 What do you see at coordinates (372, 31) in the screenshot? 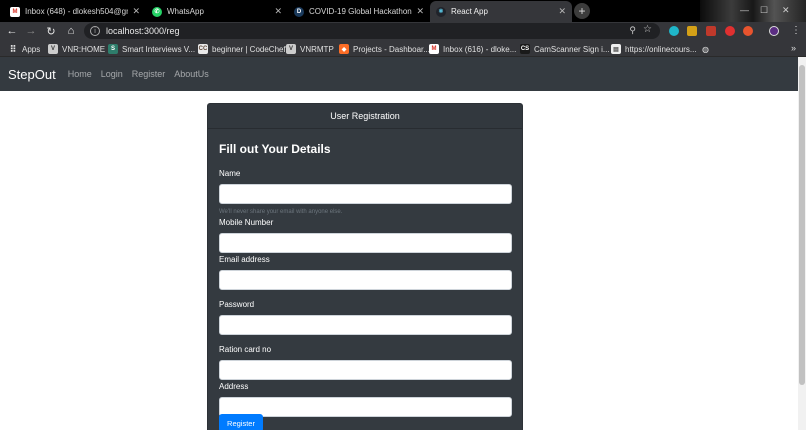
I see `address-bar: i localhost:3000/reg ⚲ ☆` at bounding box center [372, 31].